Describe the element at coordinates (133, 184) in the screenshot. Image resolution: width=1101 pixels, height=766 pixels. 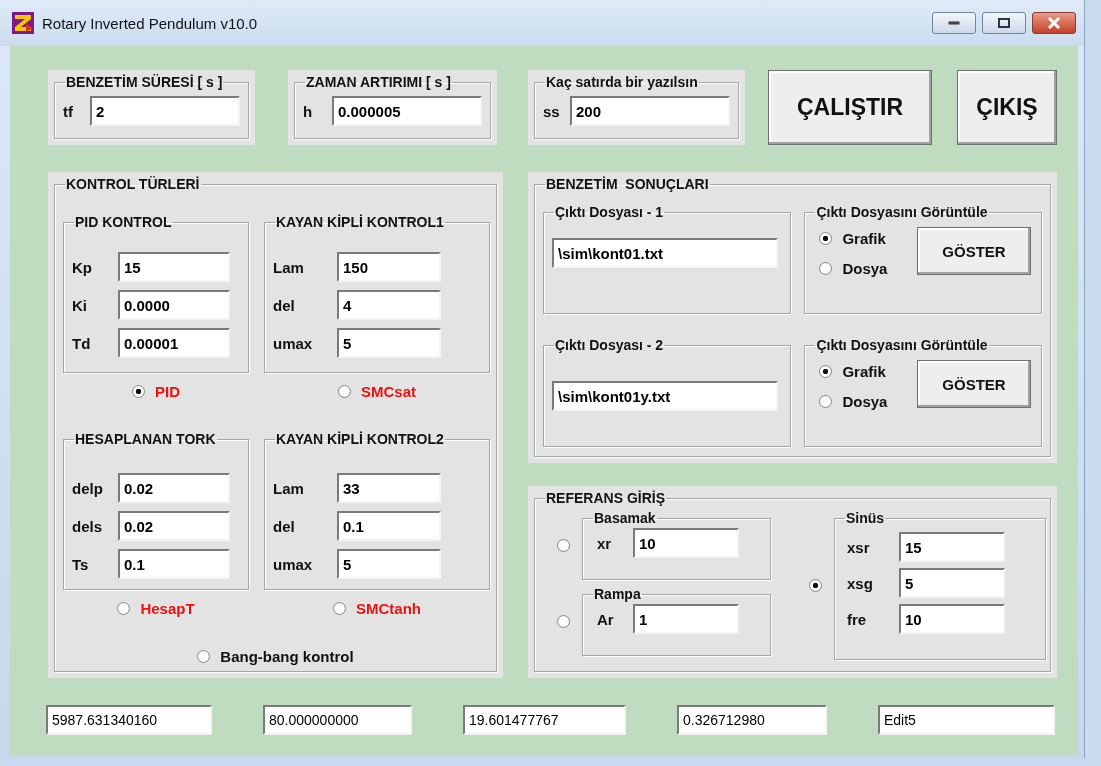
I see `group-title: KONTROL TÜRLERİ` at that location.